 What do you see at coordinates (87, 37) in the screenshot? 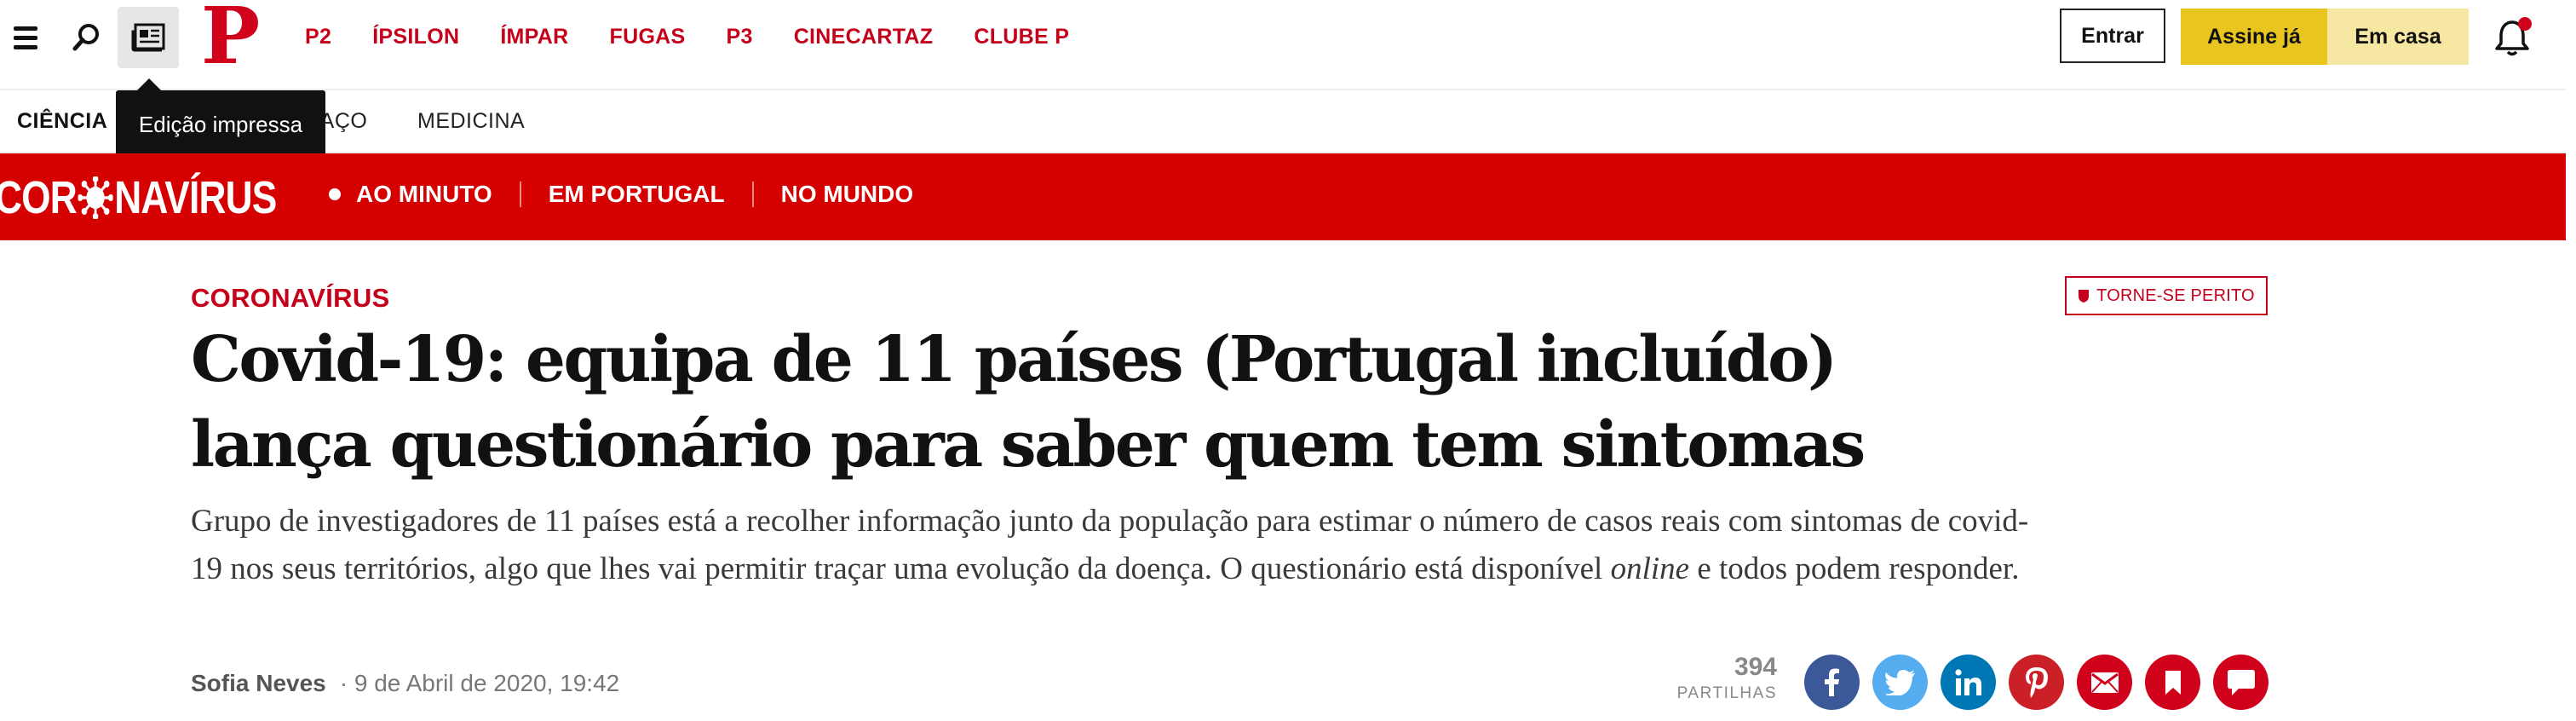
I see `search-icon` at bounding box center [87, 37].